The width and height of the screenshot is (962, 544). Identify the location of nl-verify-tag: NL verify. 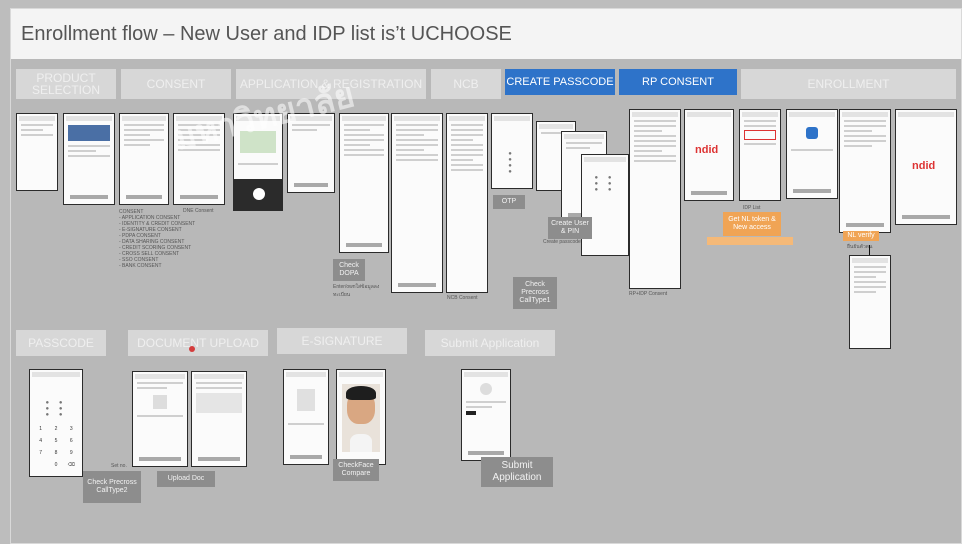
(861, 236).